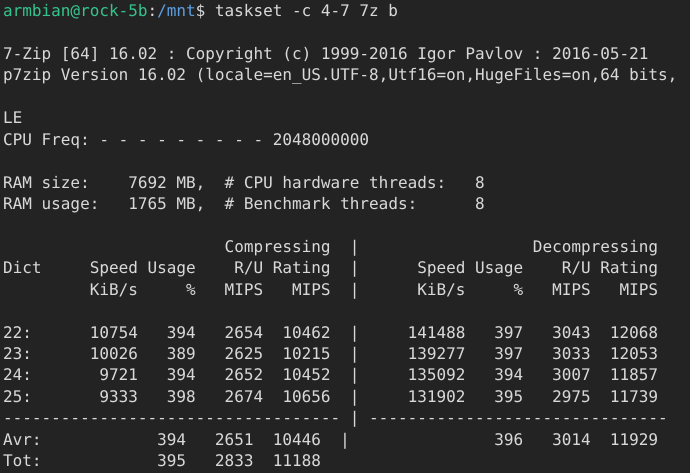 The width and height of the screenshot is (690, 473). I want to click on terminal-line: Avr: 394 2651 10446 | 396 3014 11929, so click(330, 439).